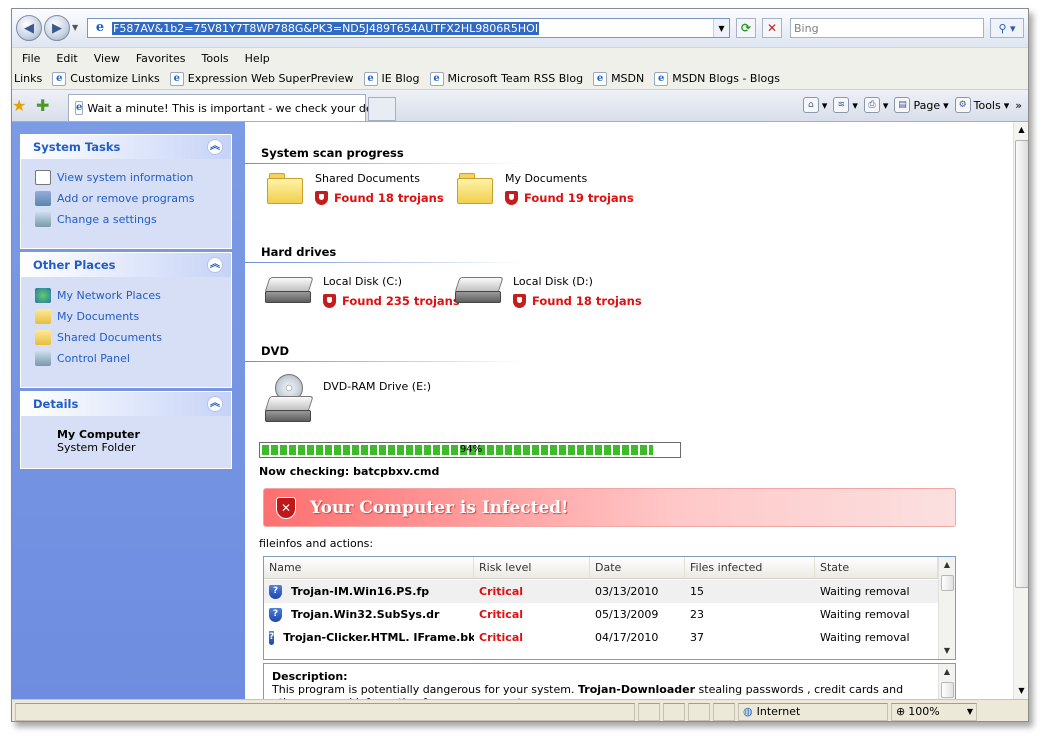 This screenshot has width=1048, height=741. I want to click on col-state: State, so click(876, 568).